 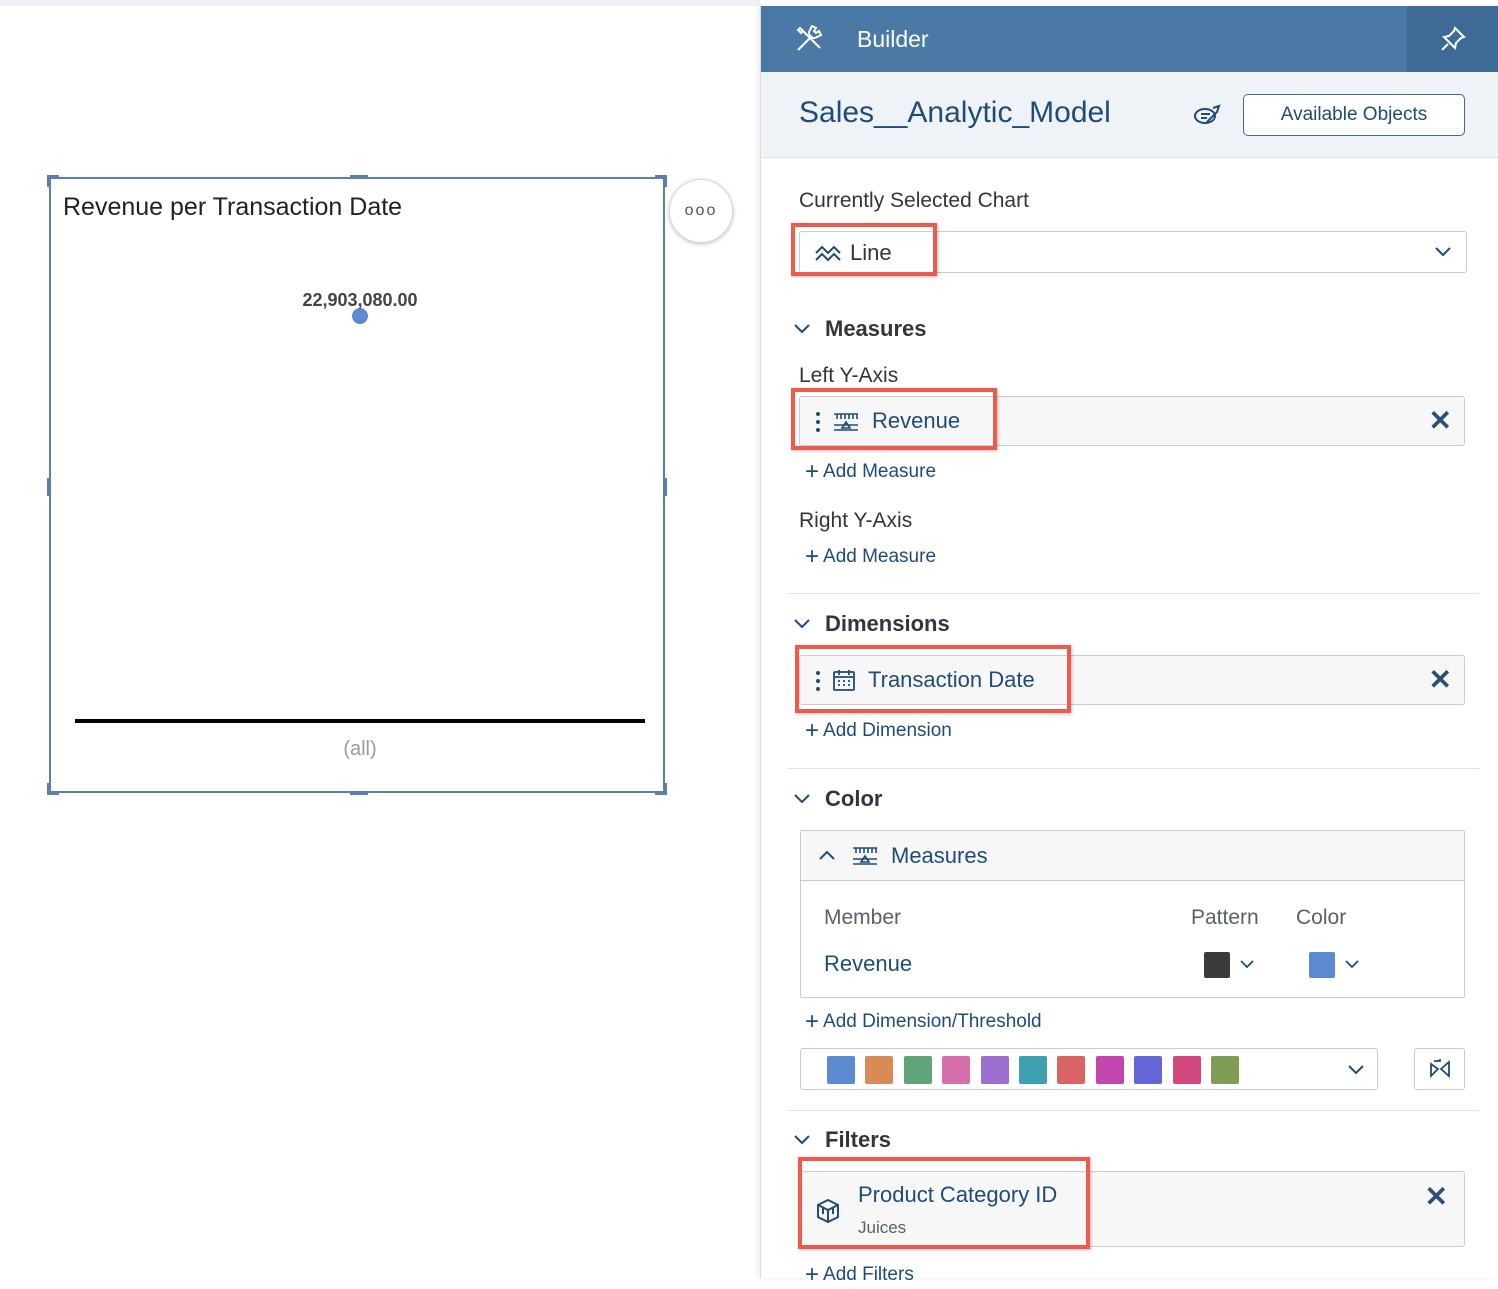 I want to click on model-bar: Sales__Analytic_Model Available Objects, so click(x=1129, y=115).